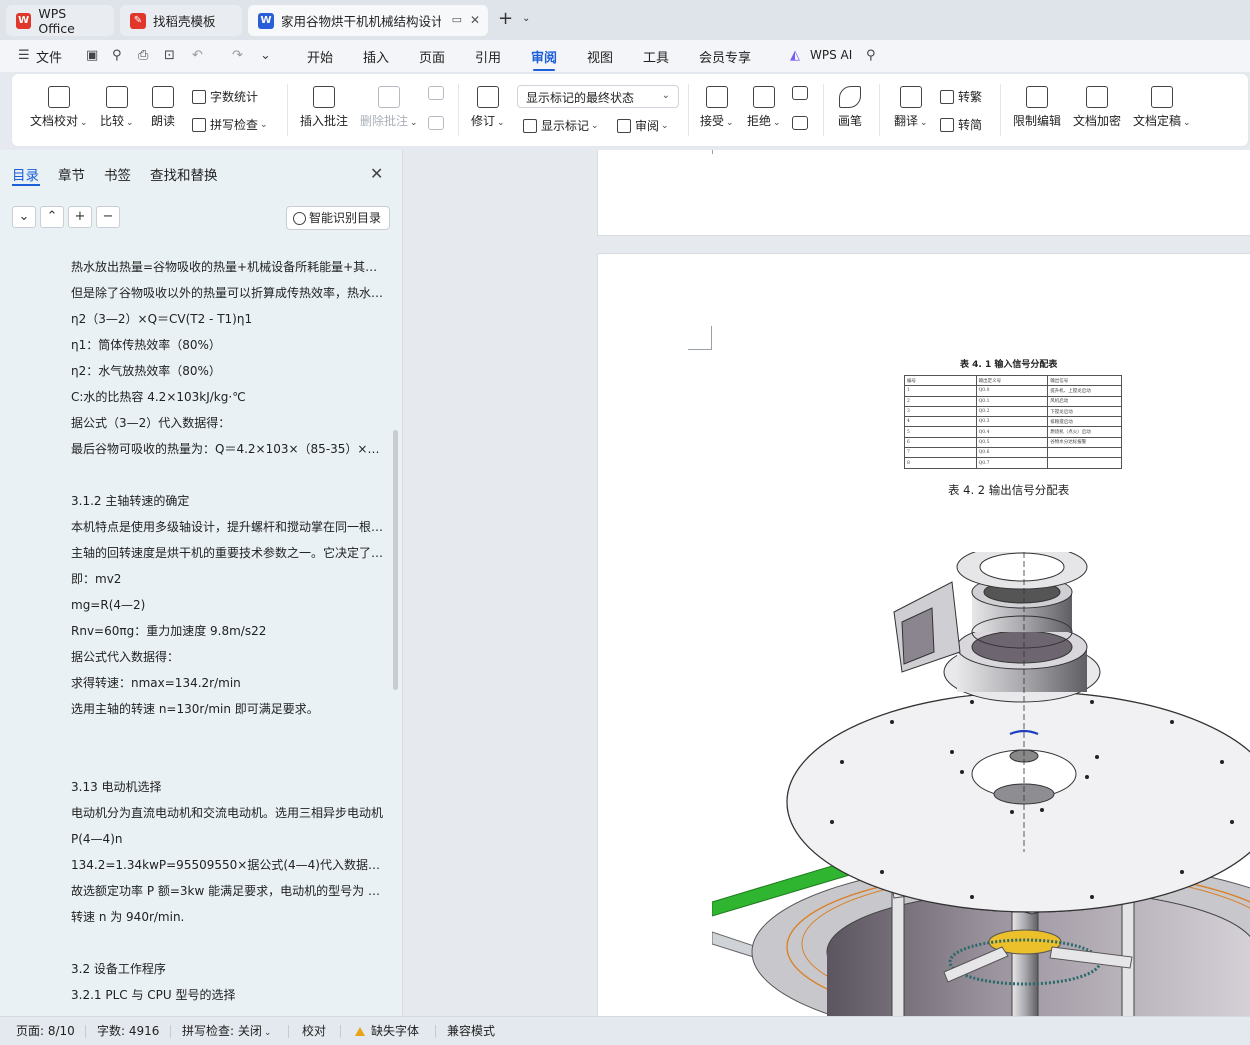 This screenshot has height=1045, width=1250. Describe the element at coordinates (108, 217) in the screenshot. I see `remove-level-button: −` at that location.